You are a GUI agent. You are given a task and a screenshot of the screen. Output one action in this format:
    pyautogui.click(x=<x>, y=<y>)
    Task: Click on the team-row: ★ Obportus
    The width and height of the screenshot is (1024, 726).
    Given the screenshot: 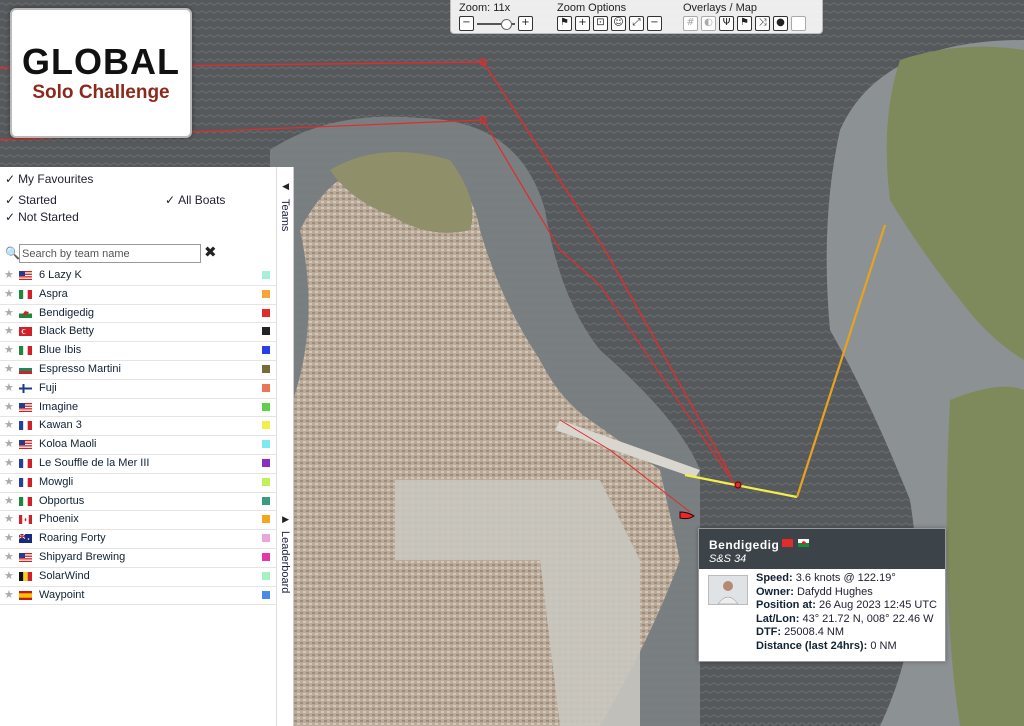 What is the action you would take?
    pyautogui.click(x=138, y=502)
    